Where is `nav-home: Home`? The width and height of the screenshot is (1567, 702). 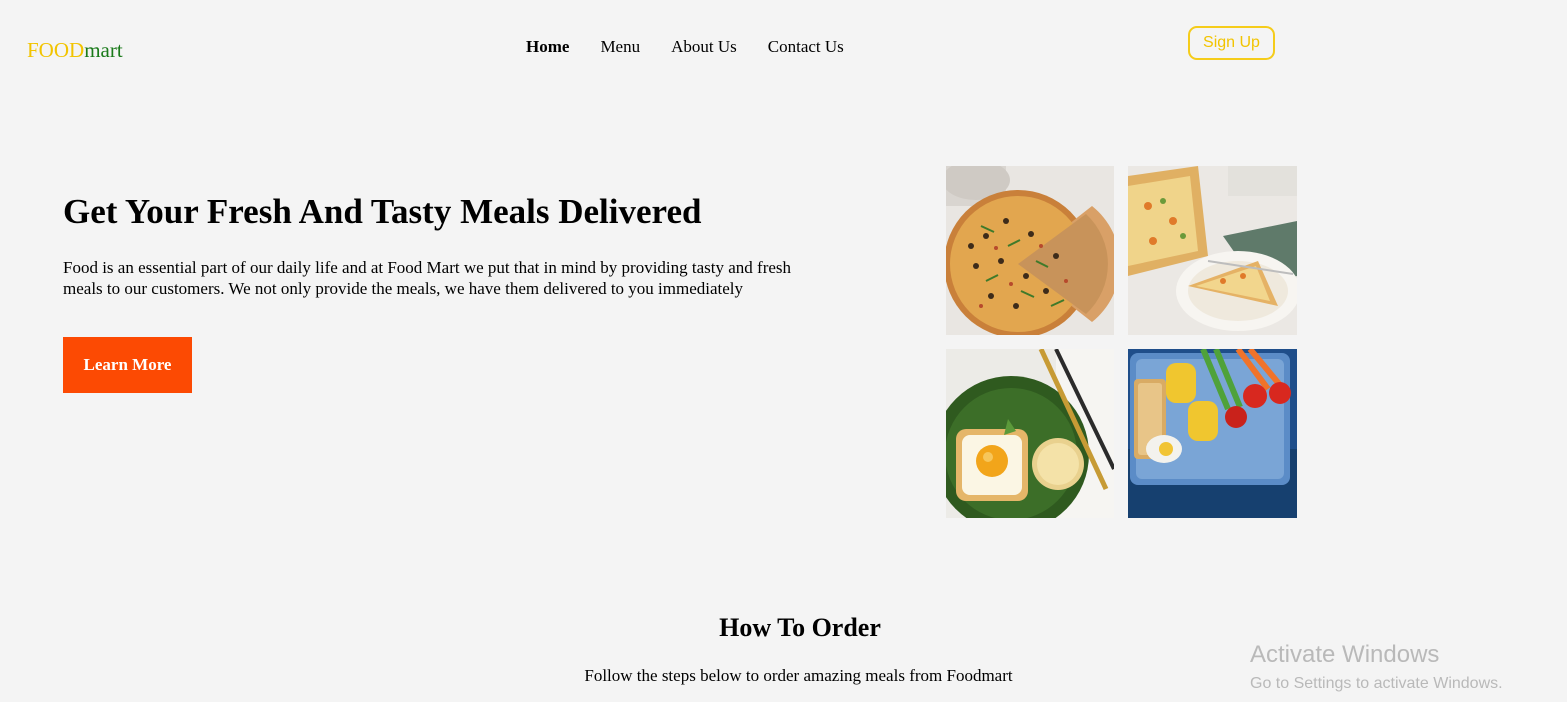
nav-home: Home is located at coordinates (547, 47).